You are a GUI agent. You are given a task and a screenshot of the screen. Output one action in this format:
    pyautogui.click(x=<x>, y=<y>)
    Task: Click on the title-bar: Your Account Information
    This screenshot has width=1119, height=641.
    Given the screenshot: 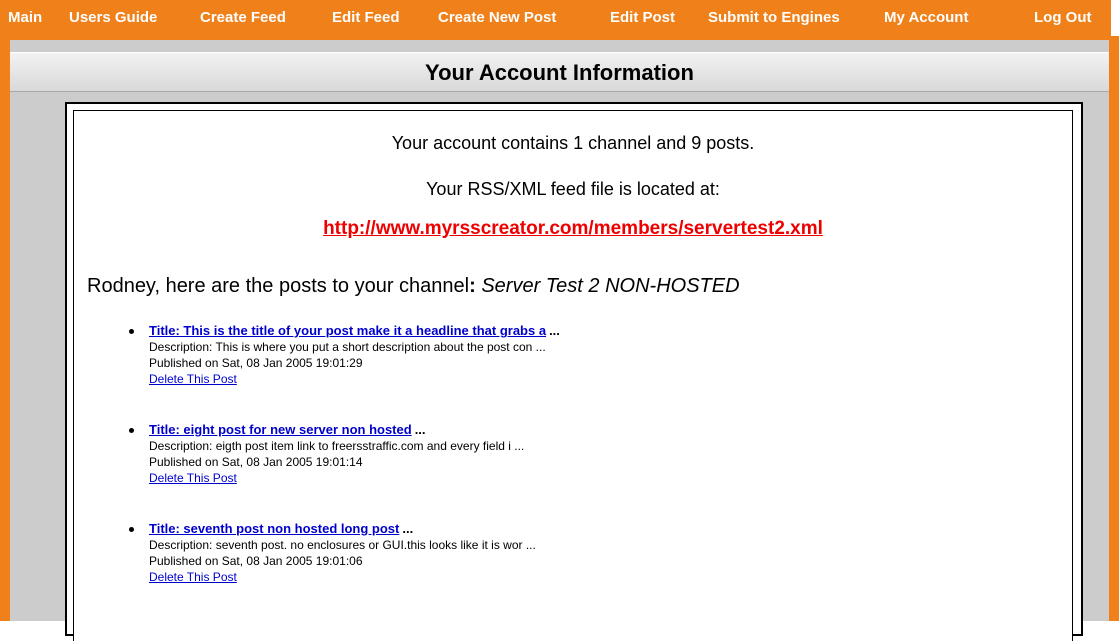 What is the action you would take?
    pyautogui.click(x=559, y=72)
    